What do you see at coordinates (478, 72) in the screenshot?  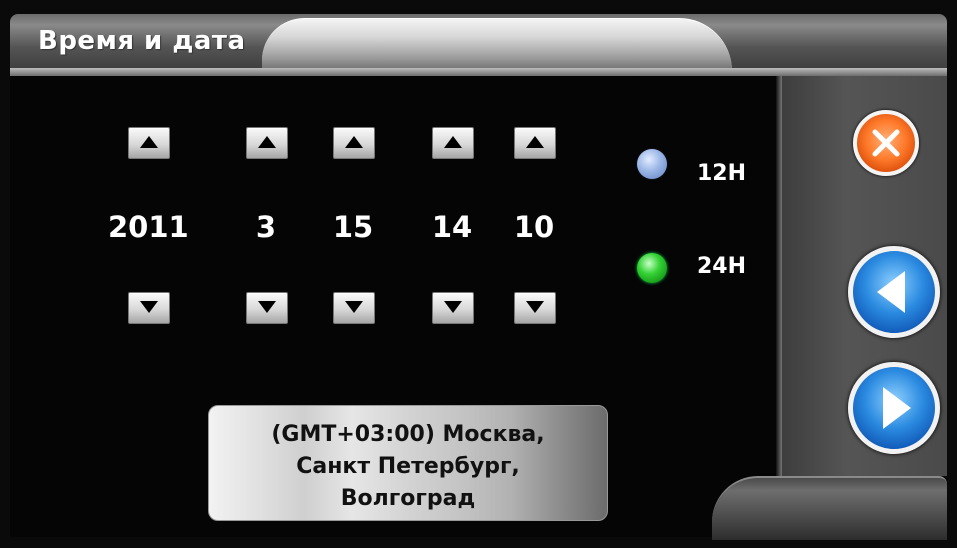 I see `header-divider` at bounding box center [478, 72].